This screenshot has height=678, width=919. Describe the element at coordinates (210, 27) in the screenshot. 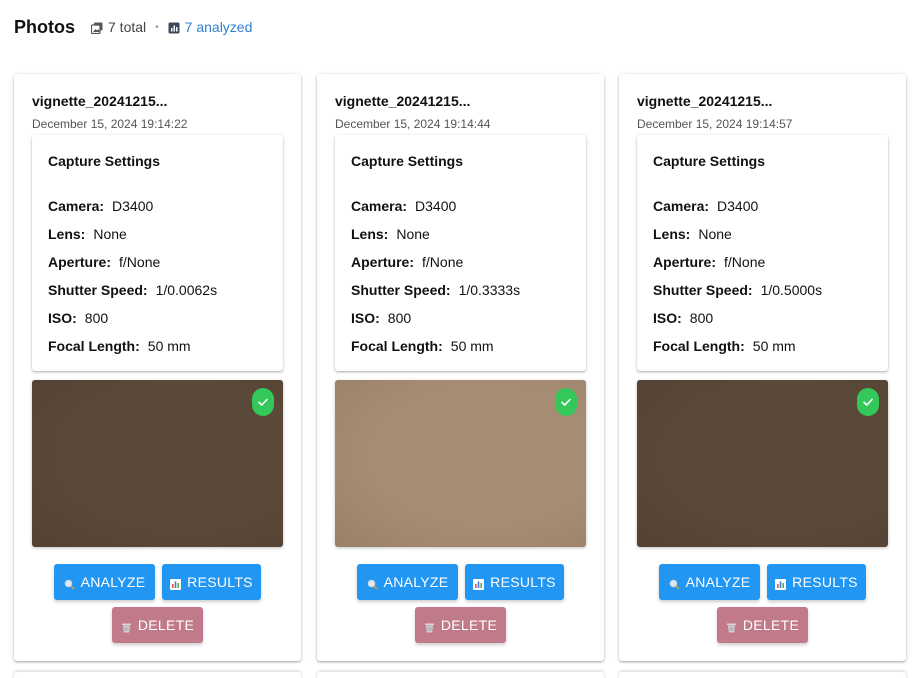

I see `analyzed-count: 7 analyzed` at that location.